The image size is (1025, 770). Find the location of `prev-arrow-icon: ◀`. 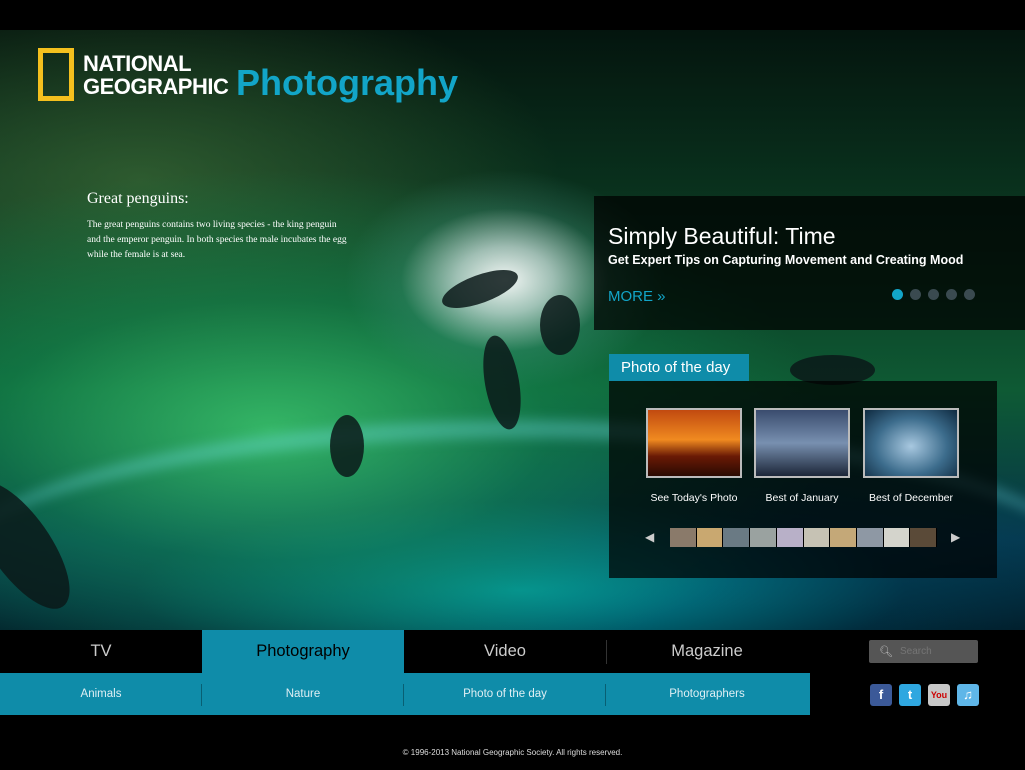

prev-arrow-icon: ◀ is located at coordinates (649, 537).